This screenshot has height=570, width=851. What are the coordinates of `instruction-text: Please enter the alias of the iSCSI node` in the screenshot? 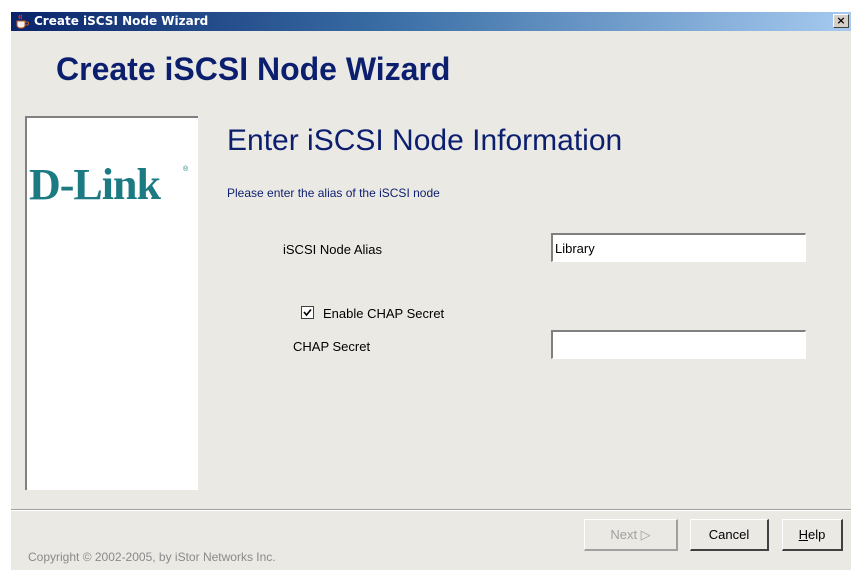 It's located at (333, 193).